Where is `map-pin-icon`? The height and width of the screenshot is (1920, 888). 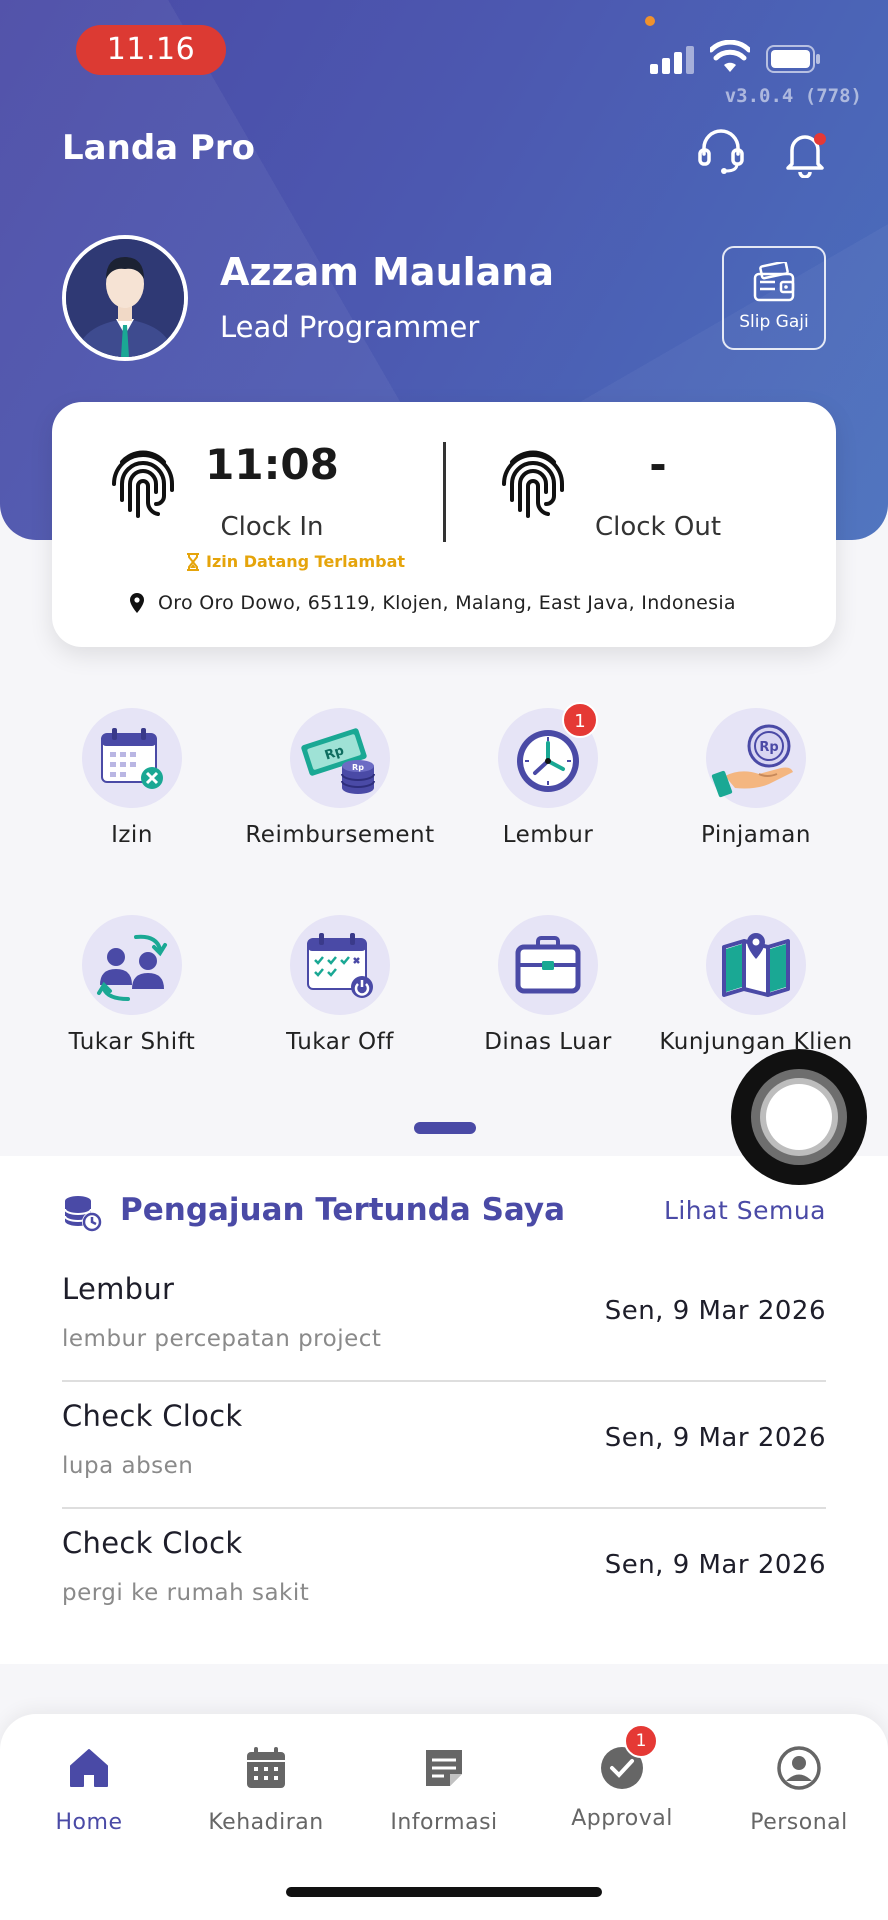 map-pin-icon is located at coordinates (756, 965).